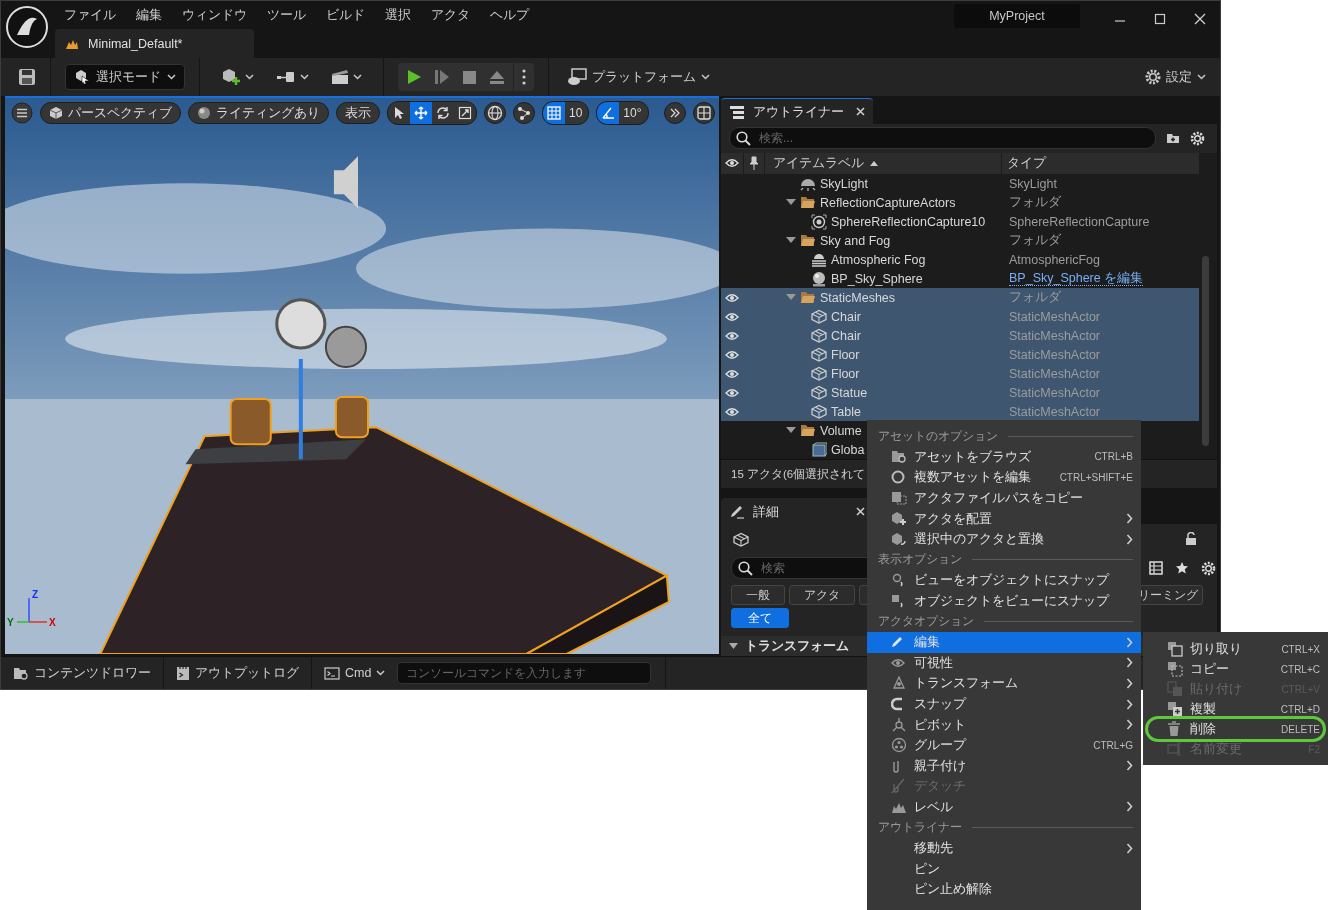 This screenshot has height=910, width=1328. I want to click on outliner-tab-label: アウトライナー, so click(799, 111).